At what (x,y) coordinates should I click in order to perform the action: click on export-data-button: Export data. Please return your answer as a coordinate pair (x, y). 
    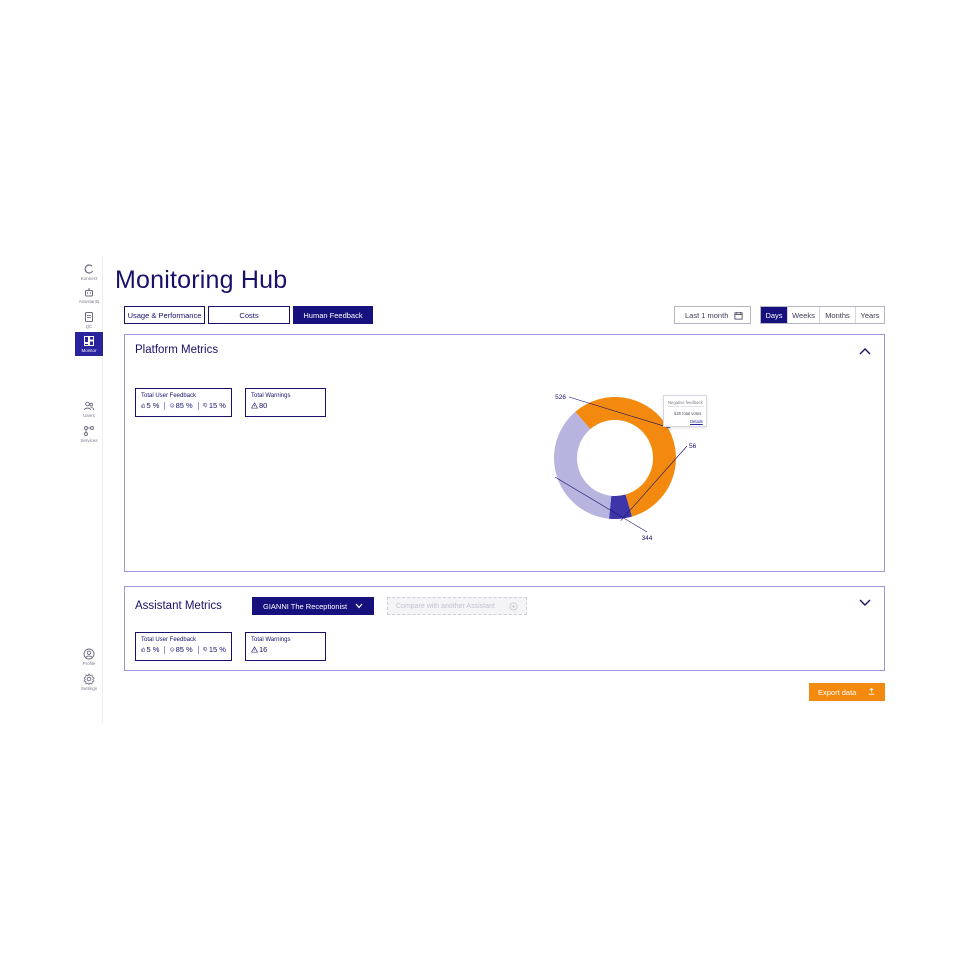
    Looking at the image, I should click on (847, 692).